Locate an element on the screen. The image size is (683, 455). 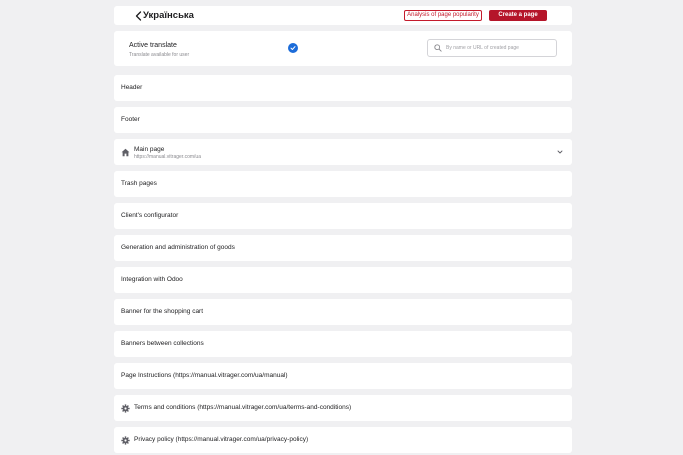
main-page-url: https://manual.vitrager.com/ua is located at coordinates (167, 157).